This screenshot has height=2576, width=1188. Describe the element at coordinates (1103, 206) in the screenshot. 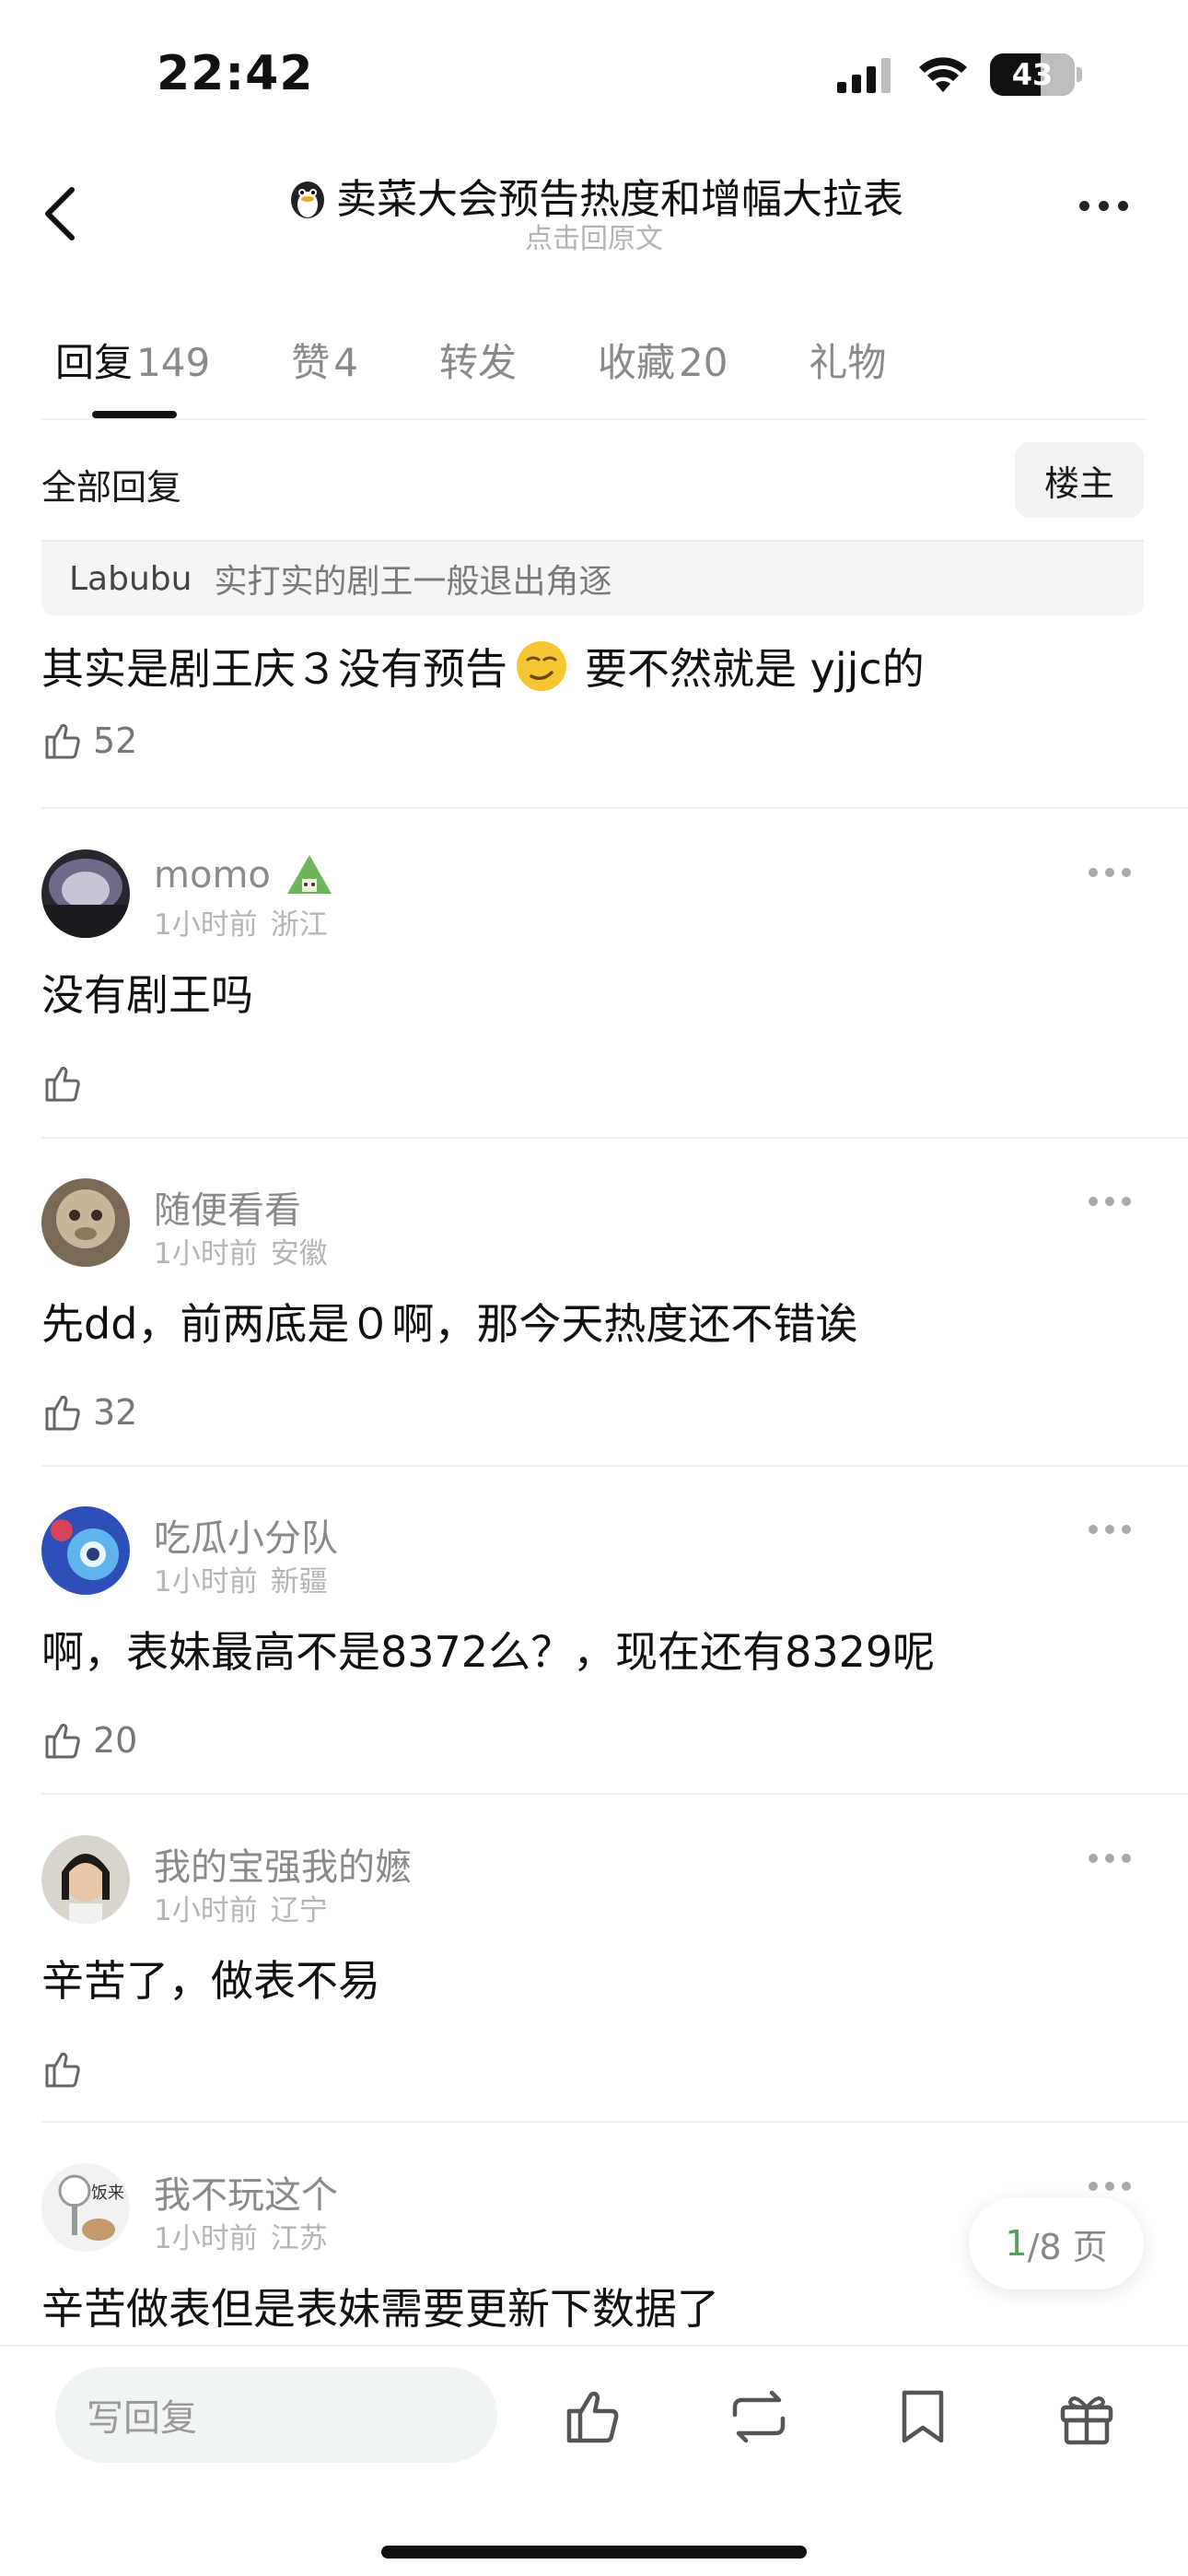

I see `more-options-button` at that location.